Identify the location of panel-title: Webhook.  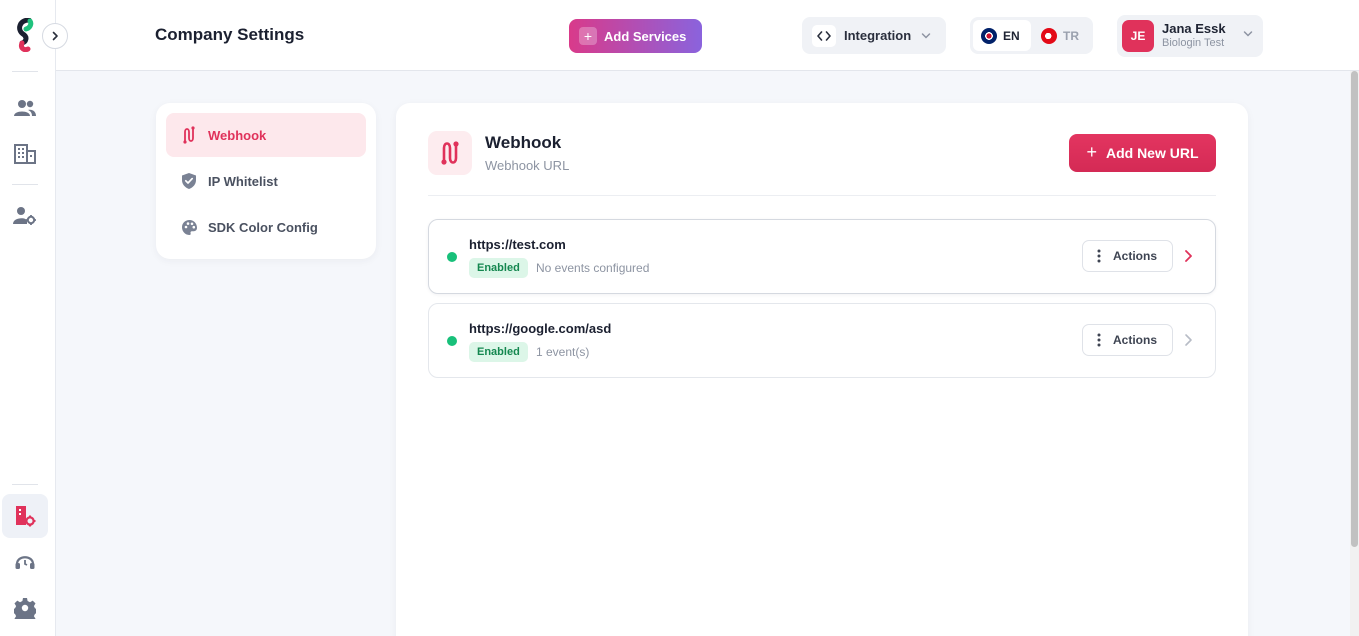
(523, 142).